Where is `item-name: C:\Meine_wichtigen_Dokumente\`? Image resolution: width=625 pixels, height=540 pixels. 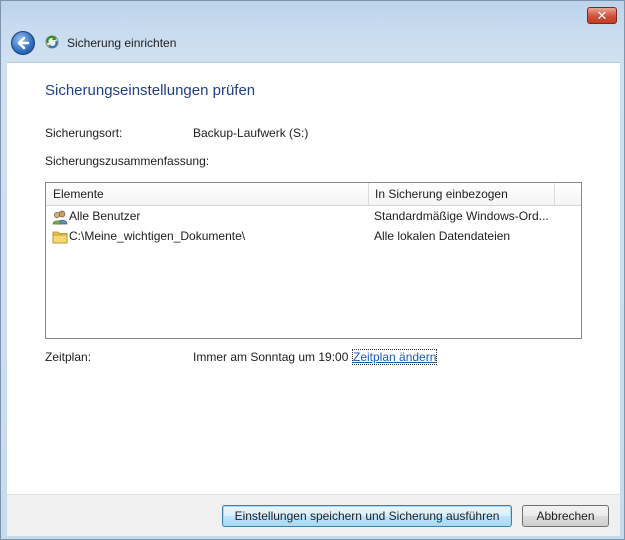
item-name: C:\Meine_wichtigen_Dokumente\ is located at coordinates (157, 236).